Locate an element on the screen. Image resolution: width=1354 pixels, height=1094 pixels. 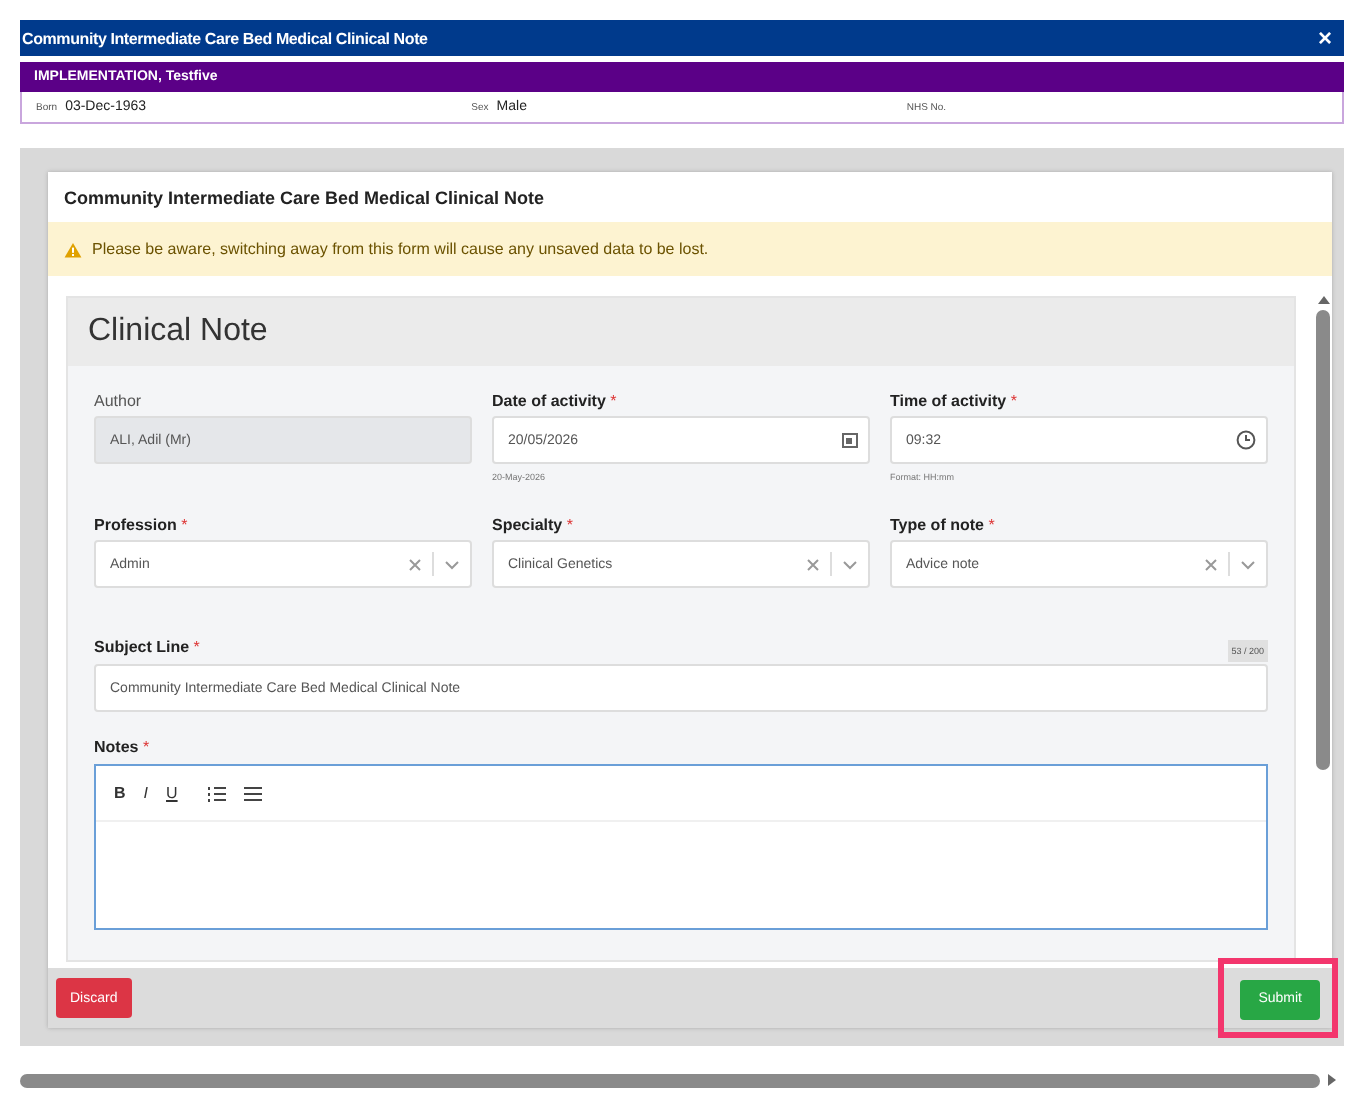
warning-text: Please be aware, switching away from this form will cause any unsaved data to be lost. is located at coordinates (400, 249).